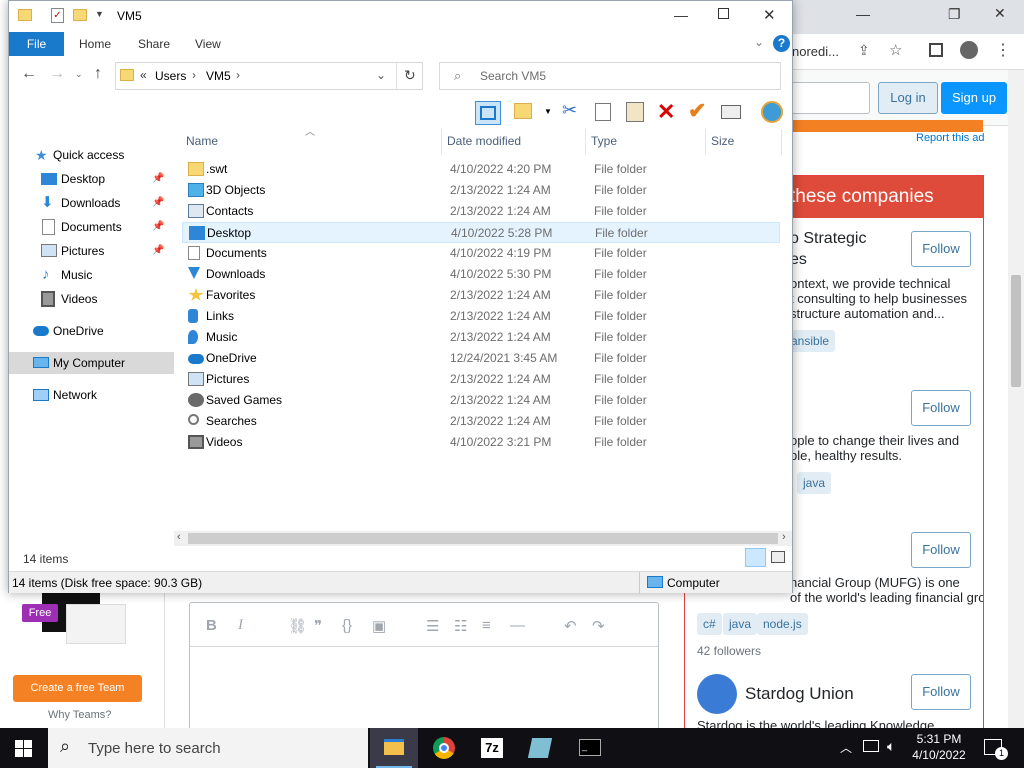 This screenshot has height=768, width=1024. Describe the element at coordinates (723, 13) in the screenshot. I see `maximize-button` at that location.